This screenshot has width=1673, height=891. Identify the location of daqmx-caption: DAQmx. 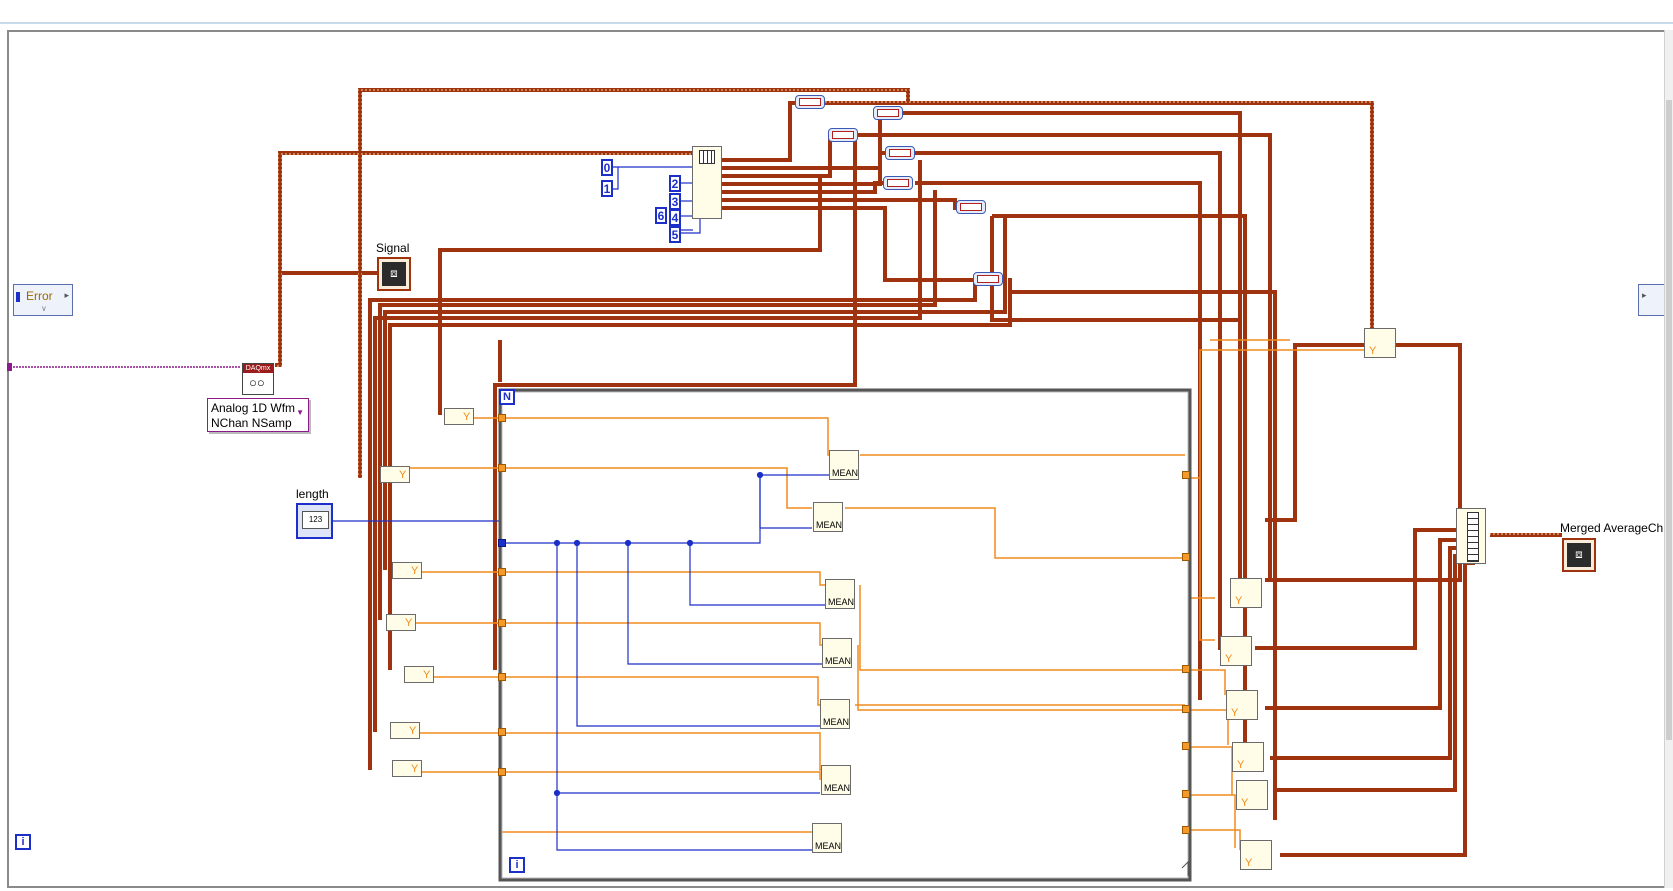
(258, 368).